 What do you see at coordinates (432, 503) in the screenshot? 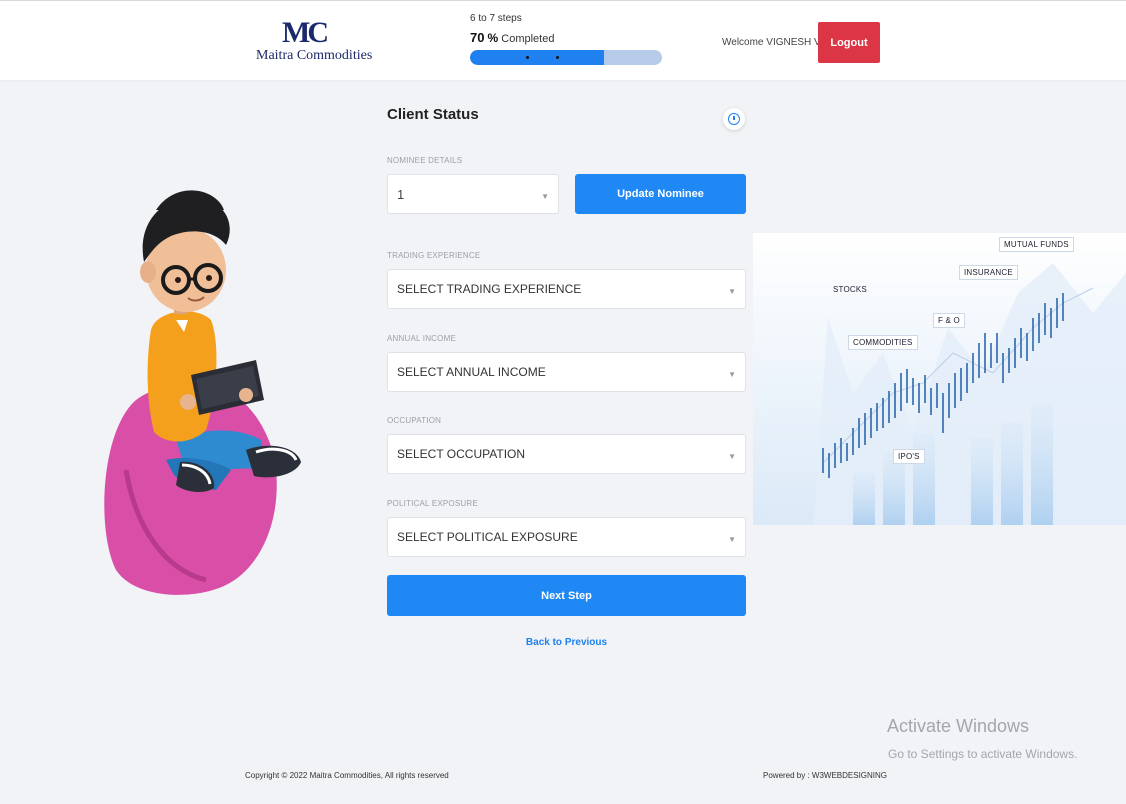
I see `political-exposure-label: POLITICAL EXPOSURE` at bounding box center [432, 503].